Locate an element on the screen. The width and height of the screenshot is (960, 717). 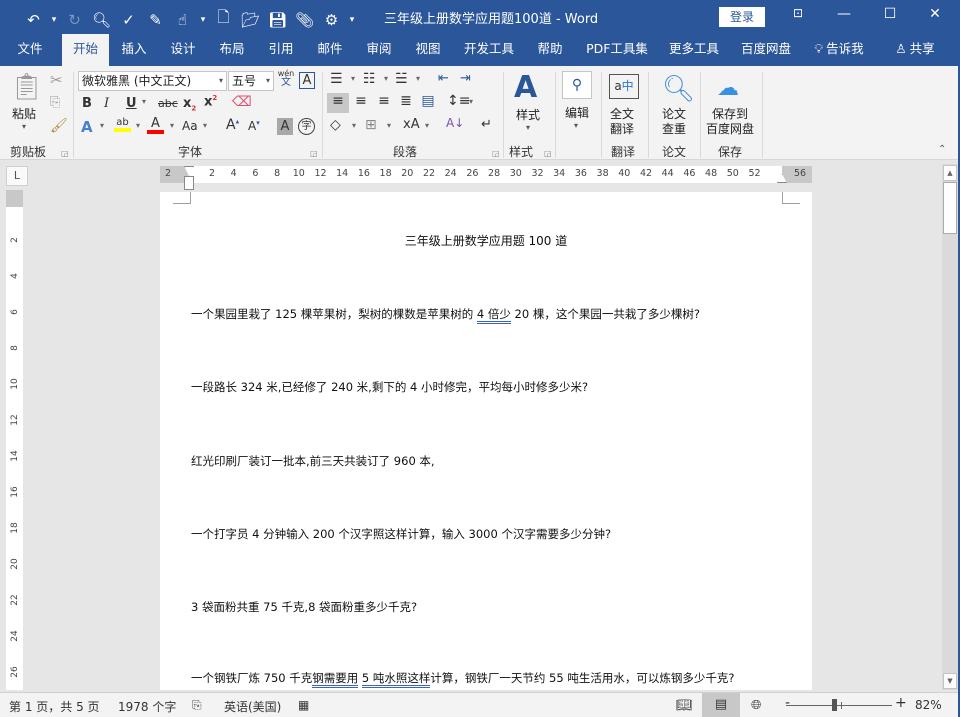
zoom-in-icon: + is located at coordinates (901, 703).